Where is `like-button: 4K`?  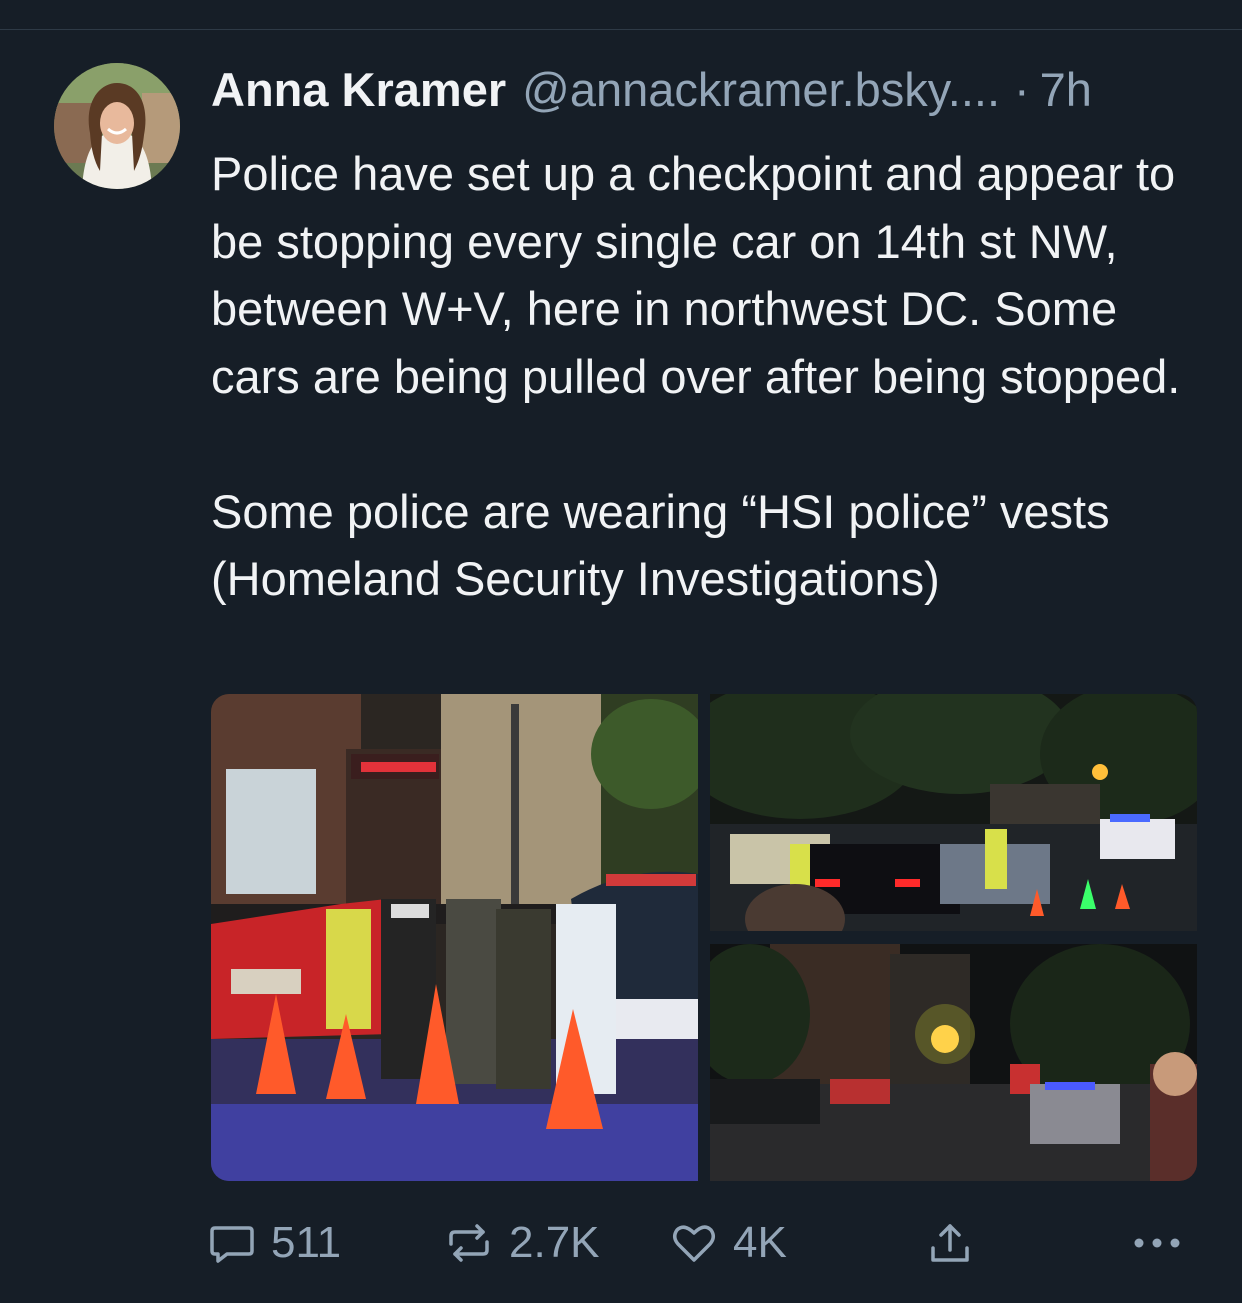
like-button: 4K is located at coordinates (728, 1243).